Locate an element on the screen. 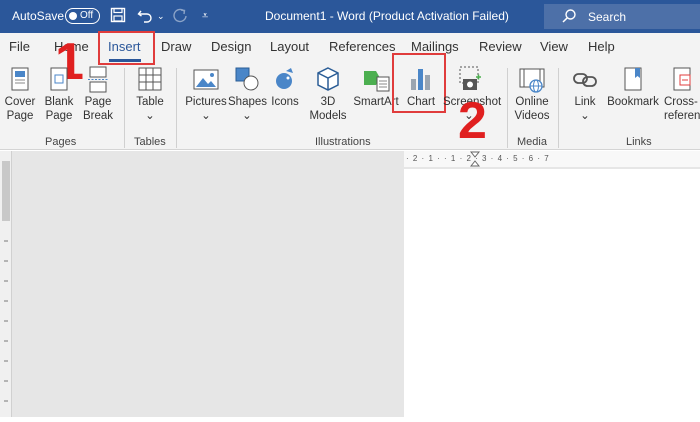 The width and height of the screenshot is (700, 422). cover-page-button: Cover Page is located at coordinates (20, 94).